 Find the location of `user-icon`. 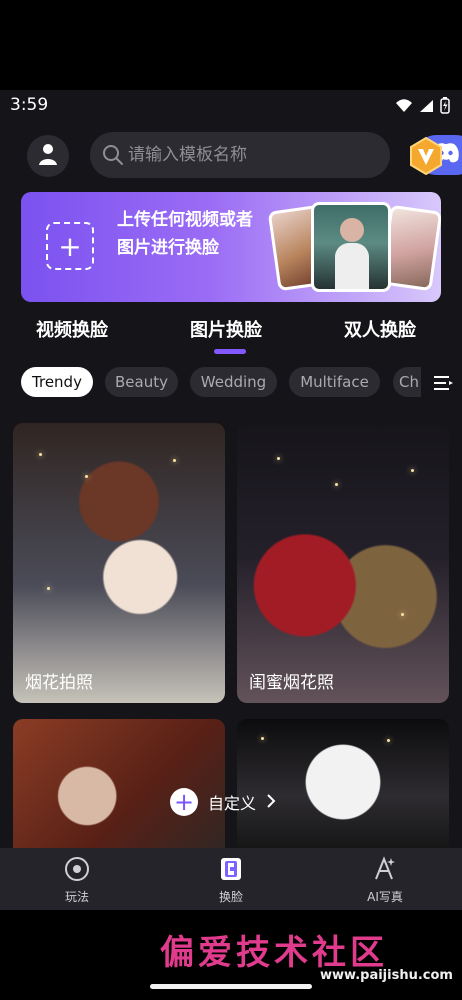

user-icon is located at coordinates (48, 156).